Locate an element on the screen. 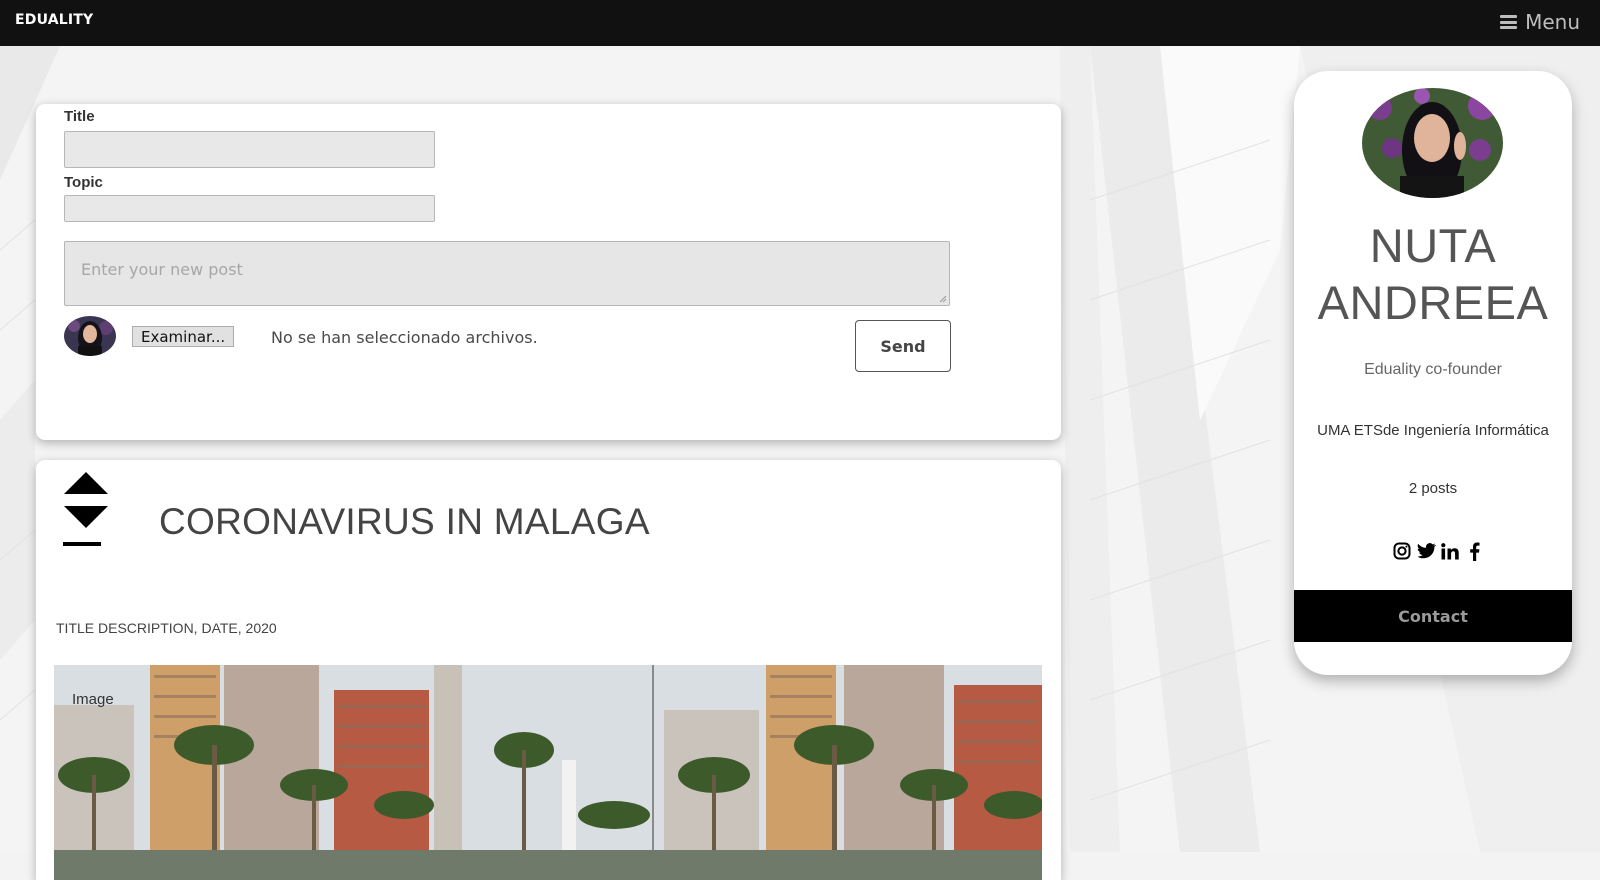 This screenshot has height=880, width=1600. post-description: TITLE DESCRIPTION, DATE, 2020 is located at coordinates (166, 628).